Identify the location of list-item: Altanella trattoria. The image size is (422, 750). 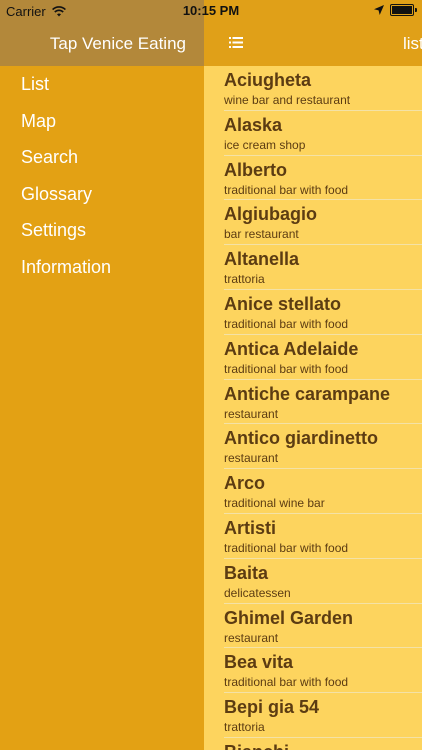
(313, 267).